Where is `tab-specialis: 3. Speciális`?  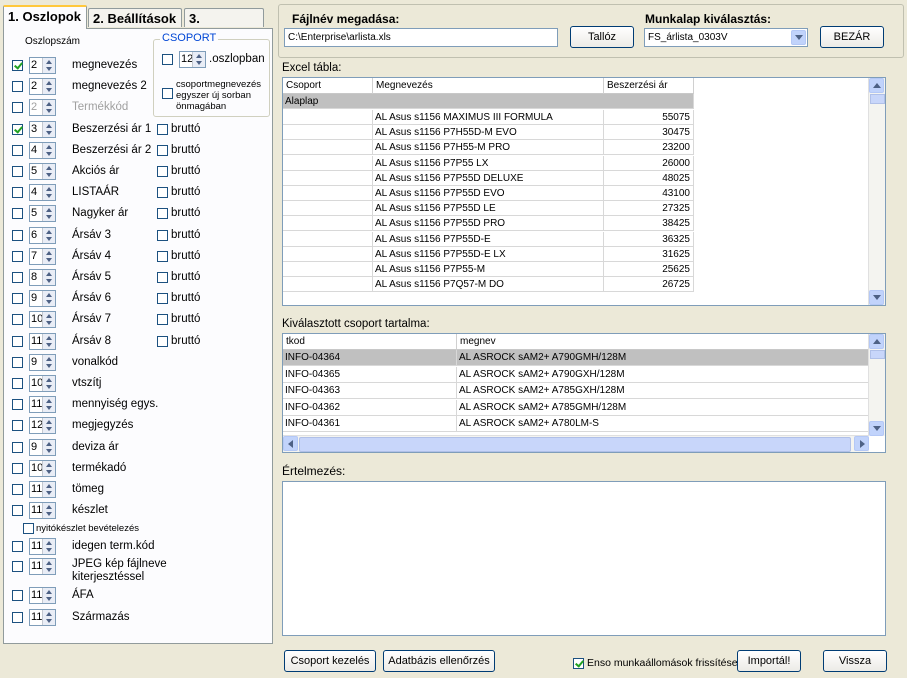 tab-specialis: 3. Speciális is located at coordinates (224, 26).